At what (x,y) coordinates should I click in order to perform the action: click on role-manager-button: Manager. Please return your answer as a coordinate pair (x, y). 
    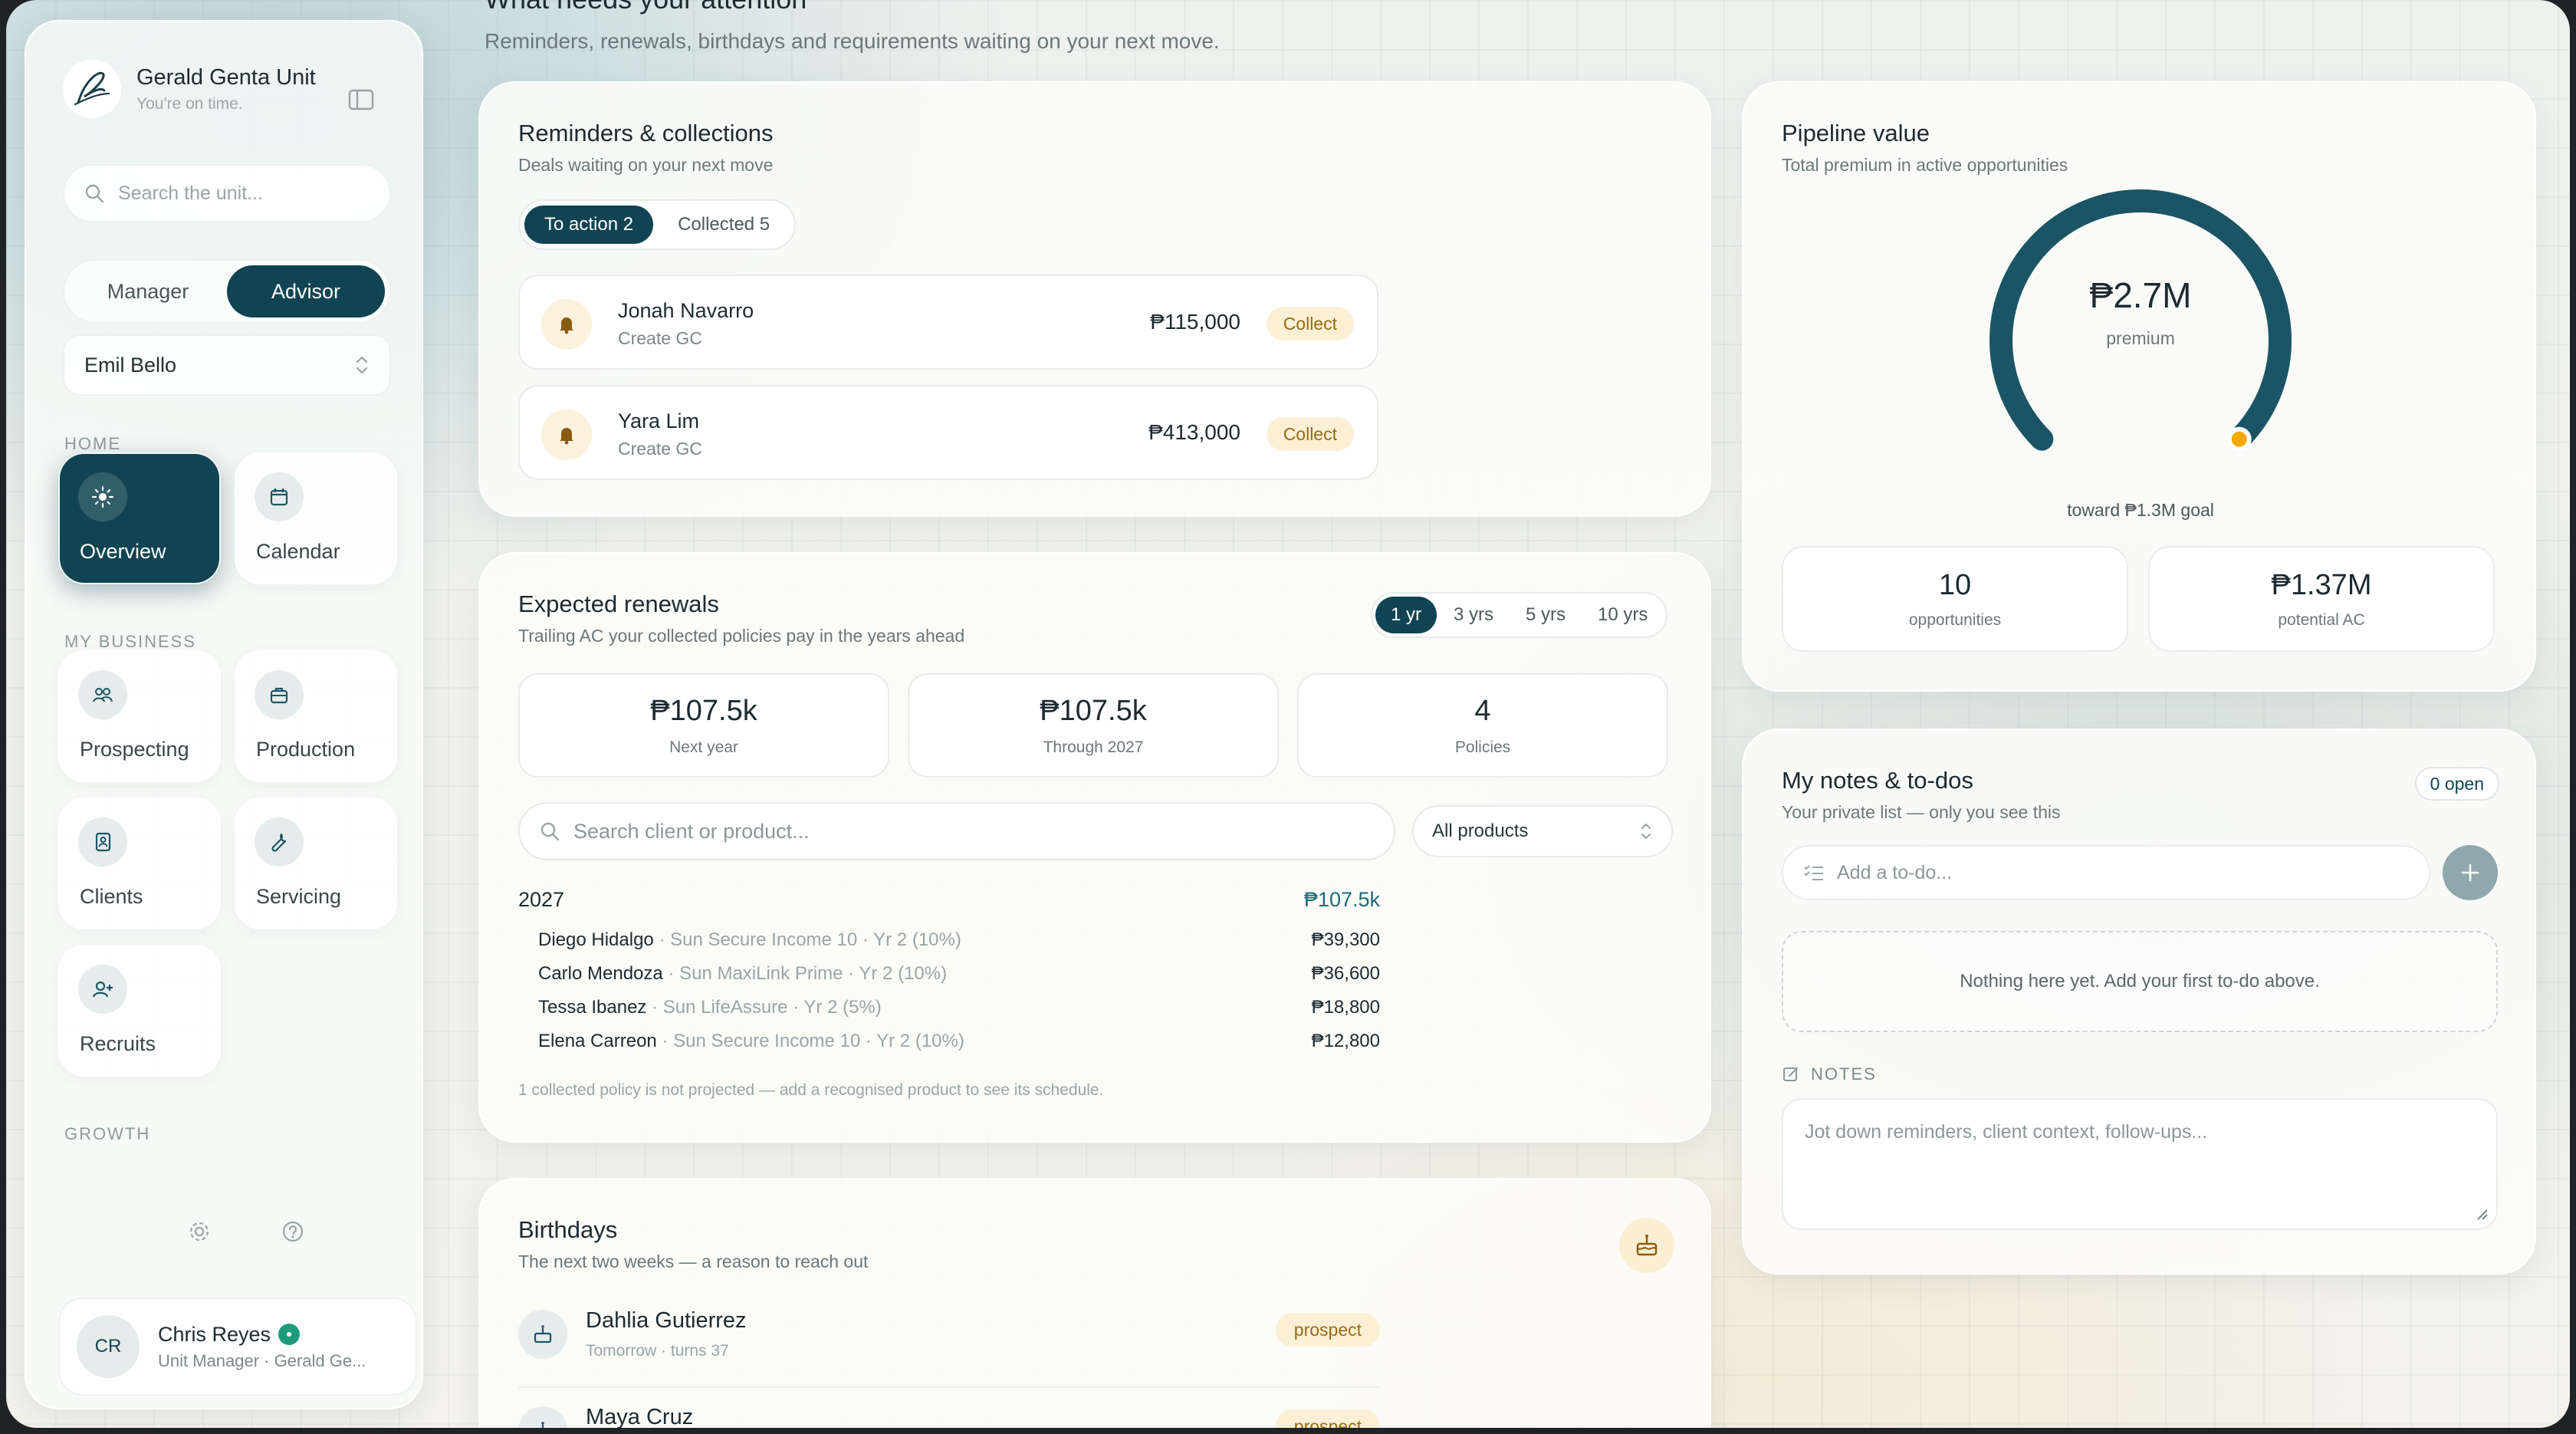
    Looking at the image, I should click on (148, 291).